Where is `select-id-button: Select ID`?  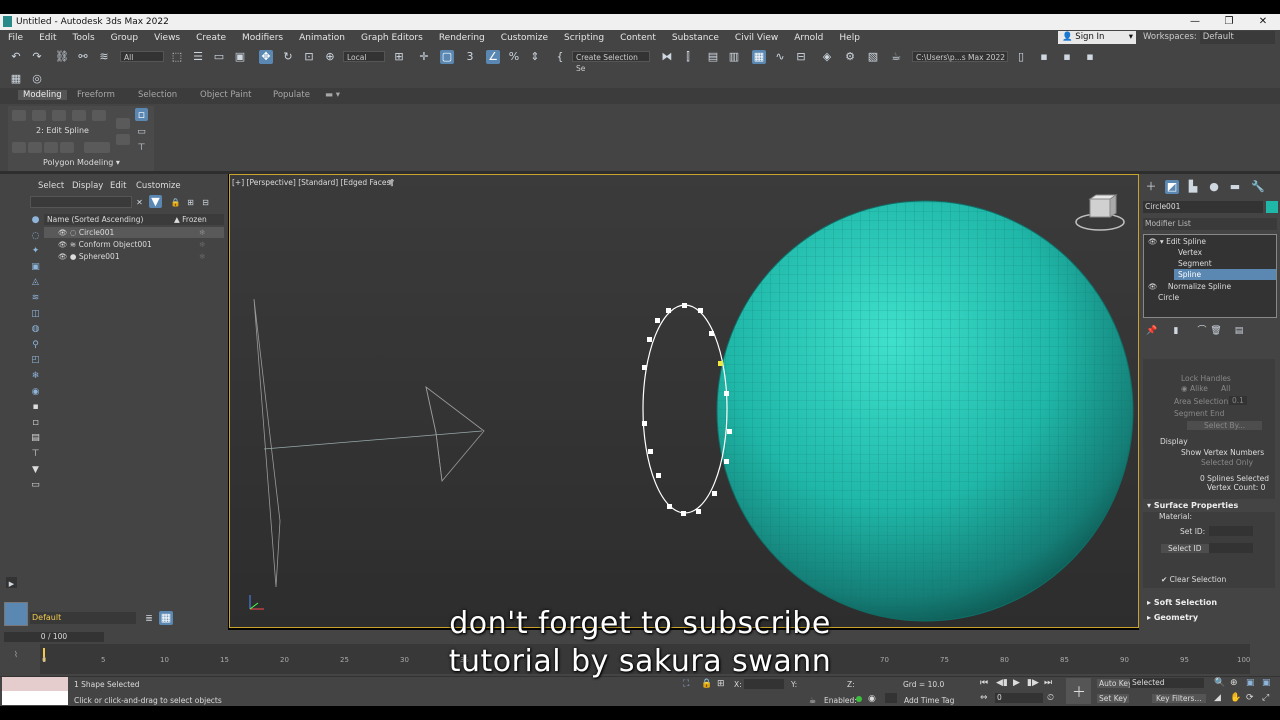
select-id-button: Select ID is located at coordinates (1185, 548).